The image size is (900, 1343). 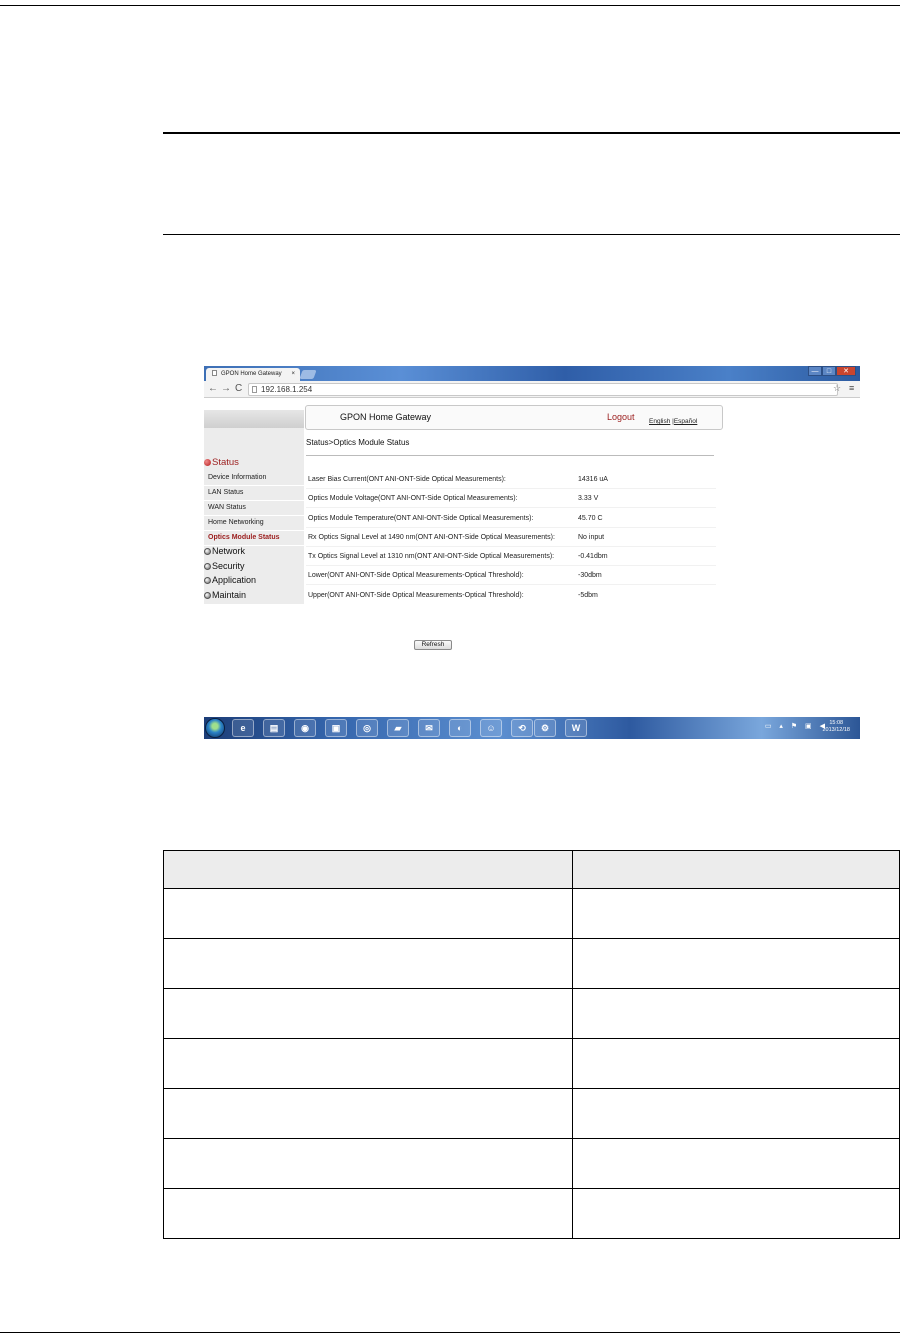 I want to click on ie-icon: e, so click(x=243, y=728).